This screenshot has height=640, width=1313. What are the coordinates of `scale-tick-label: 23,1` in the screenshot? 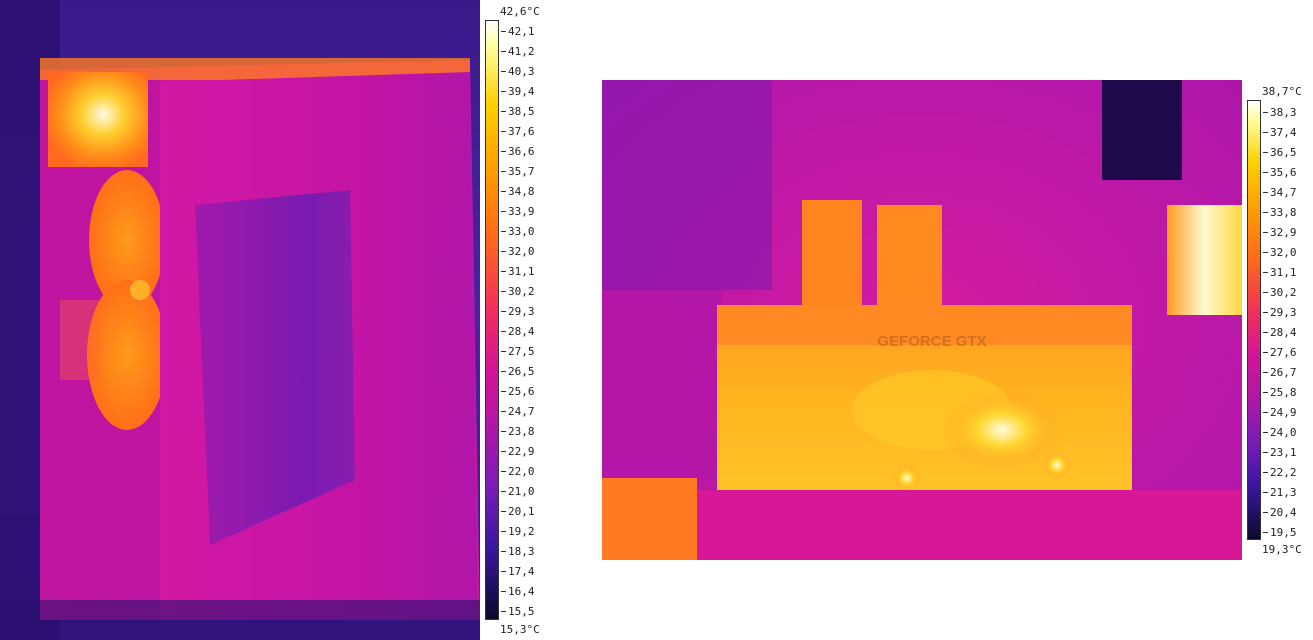 It's located at (1280, 452).